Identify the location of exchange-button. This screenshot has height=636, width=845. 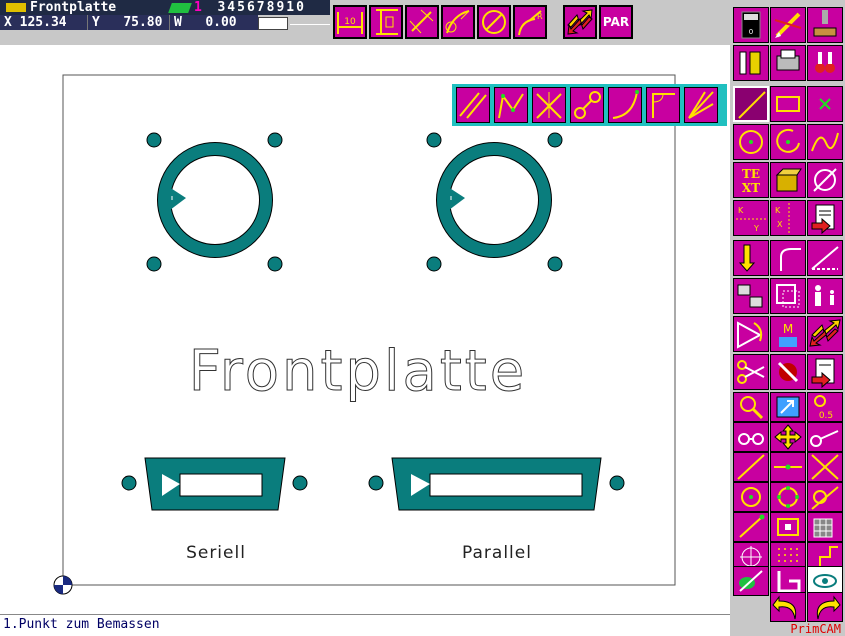
(825, 334).